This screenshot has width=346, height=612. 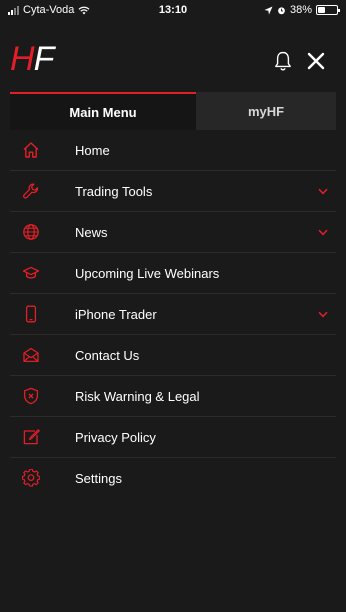 What do you see at coordinates (31, 314) in the screenshot?
I see `phone-icon` at bounding box center [31, 314].